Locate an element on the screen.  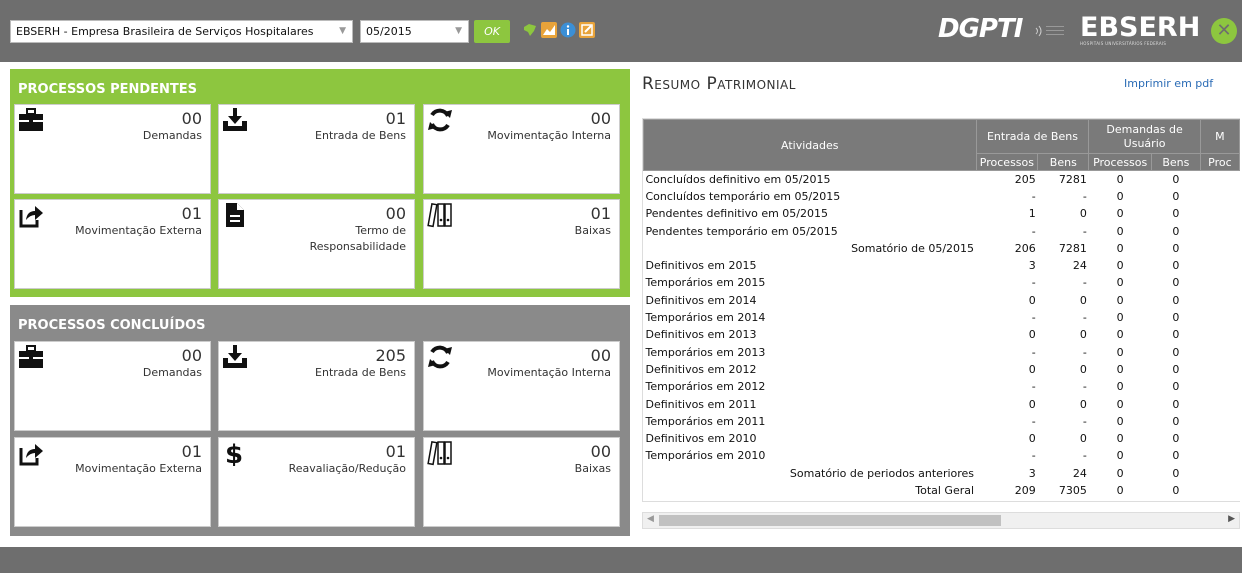
info-icon is located at coordinates (568, 30).